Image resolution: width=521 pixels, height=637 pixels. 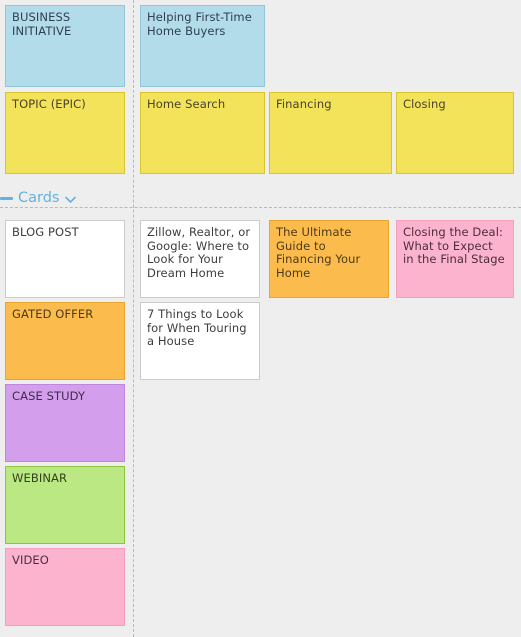 What do you see at coordinates (260, 207) in the screenshot?
I see `section-divider-horizontal` at bounding box center [260, 207].